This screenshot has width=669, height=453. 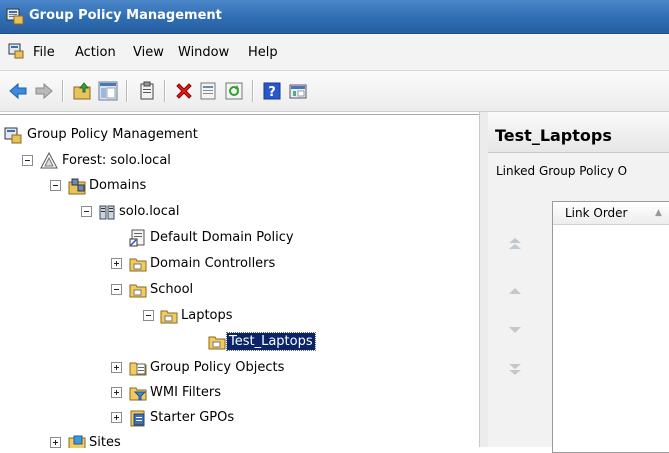 I want to click on delete-icon, so click(x=184, y=91).